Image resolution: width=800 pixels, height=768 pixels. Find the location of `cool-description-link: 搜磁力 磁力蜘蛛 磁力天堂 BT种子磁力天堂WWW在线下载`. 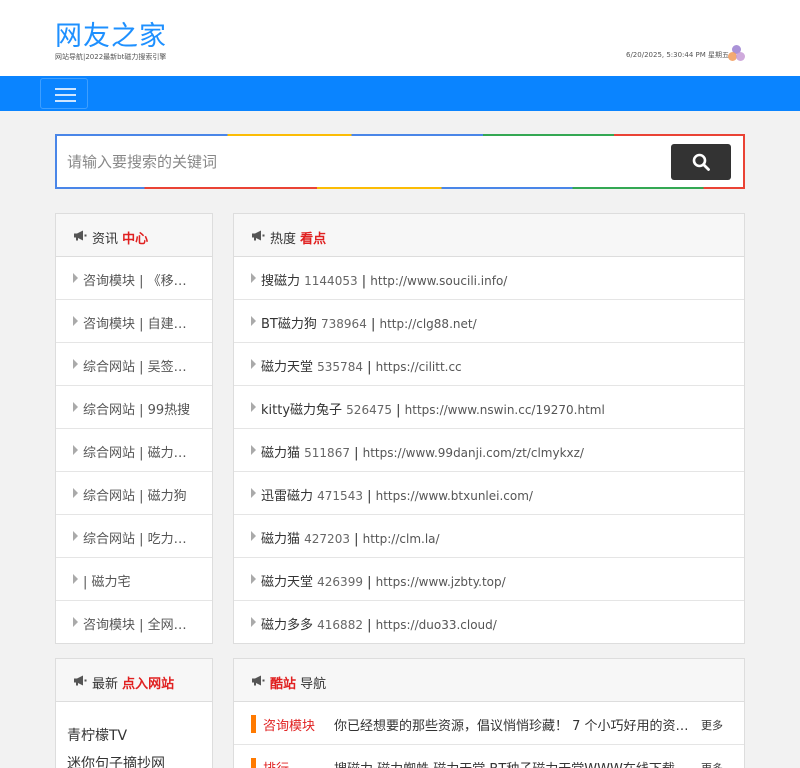

cool-description-link: 搜磁力 磁力蜘蛛 磁力天堂 BT种子磁力天堂WWW在线下载 is located at coordinates (515, 763).